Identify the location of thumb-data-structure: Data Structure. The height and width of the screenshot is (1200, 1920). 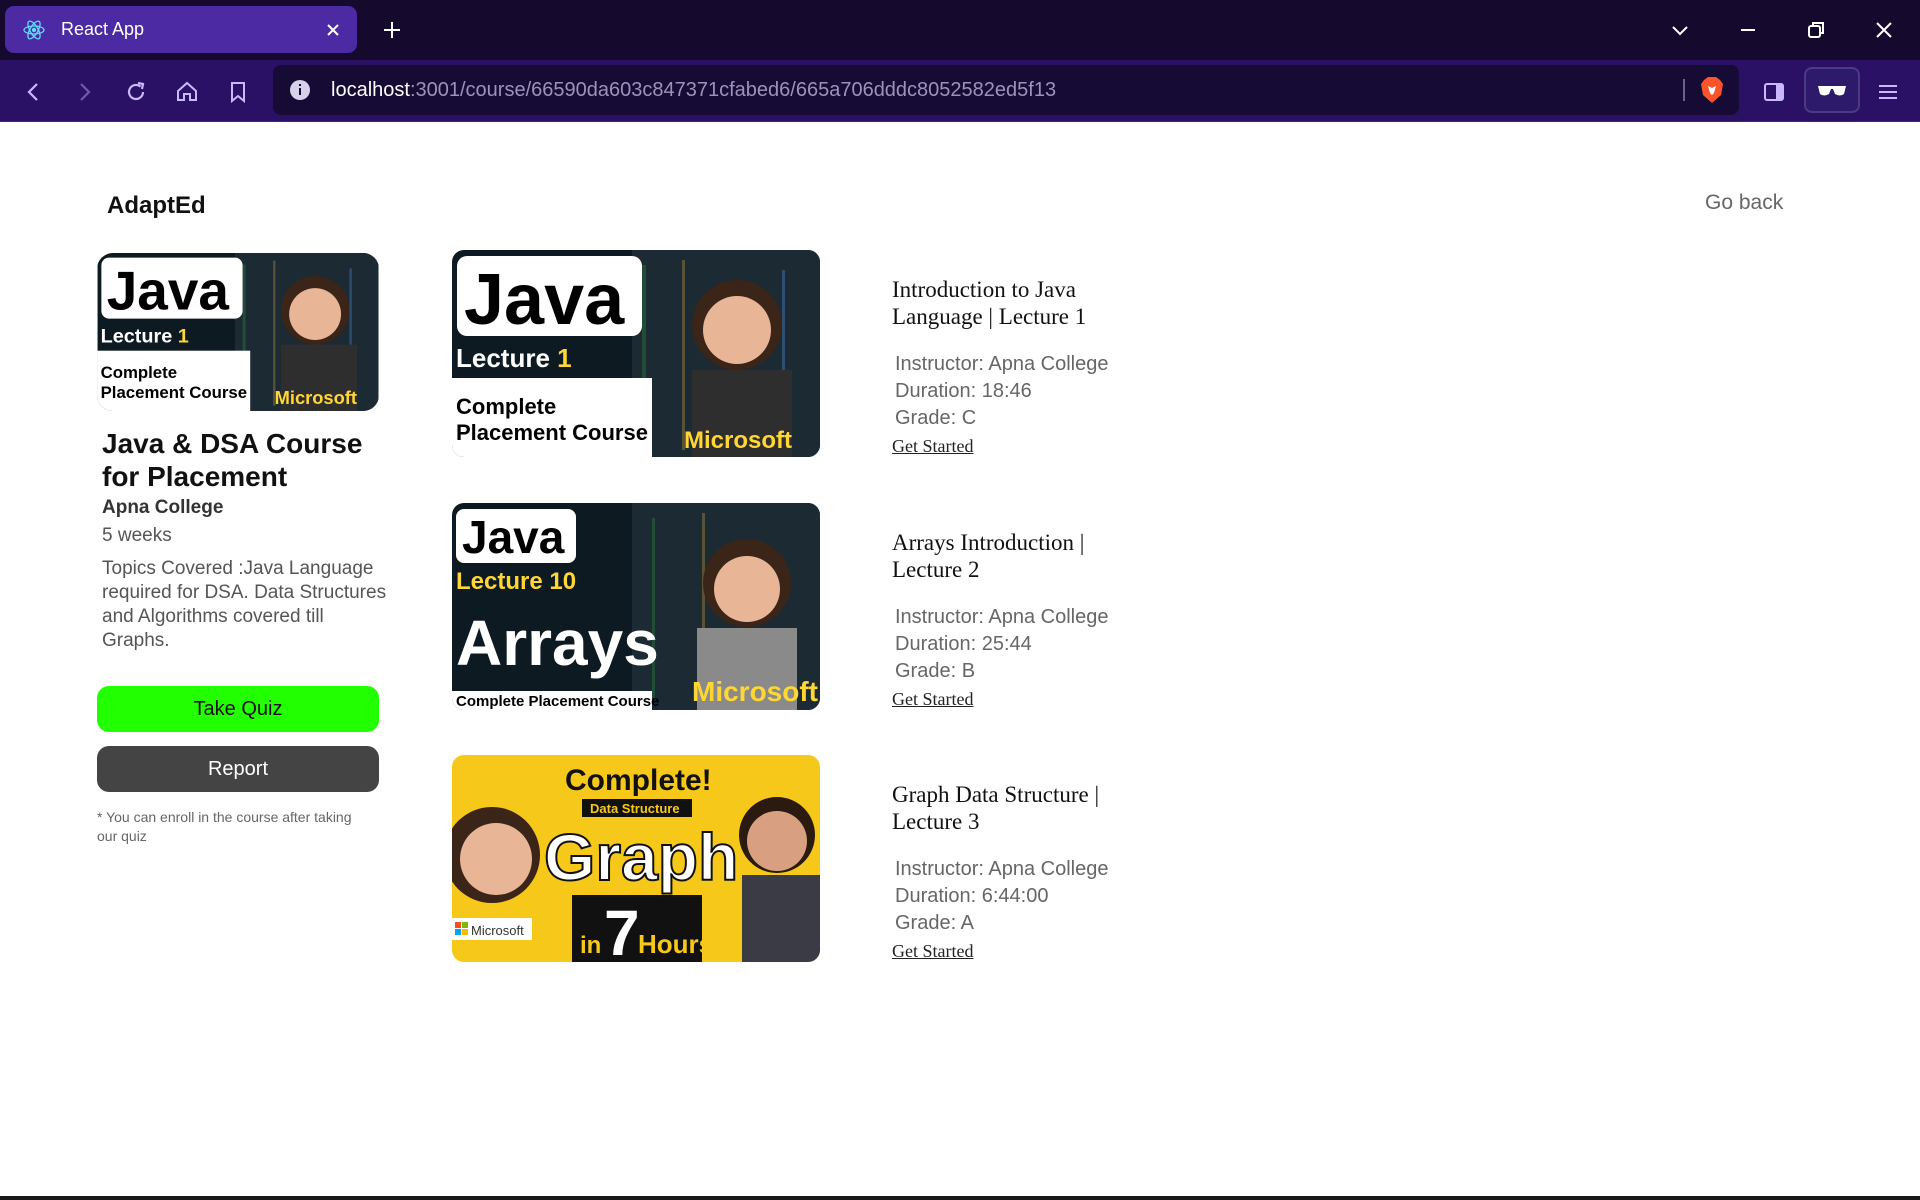
(635, 808).